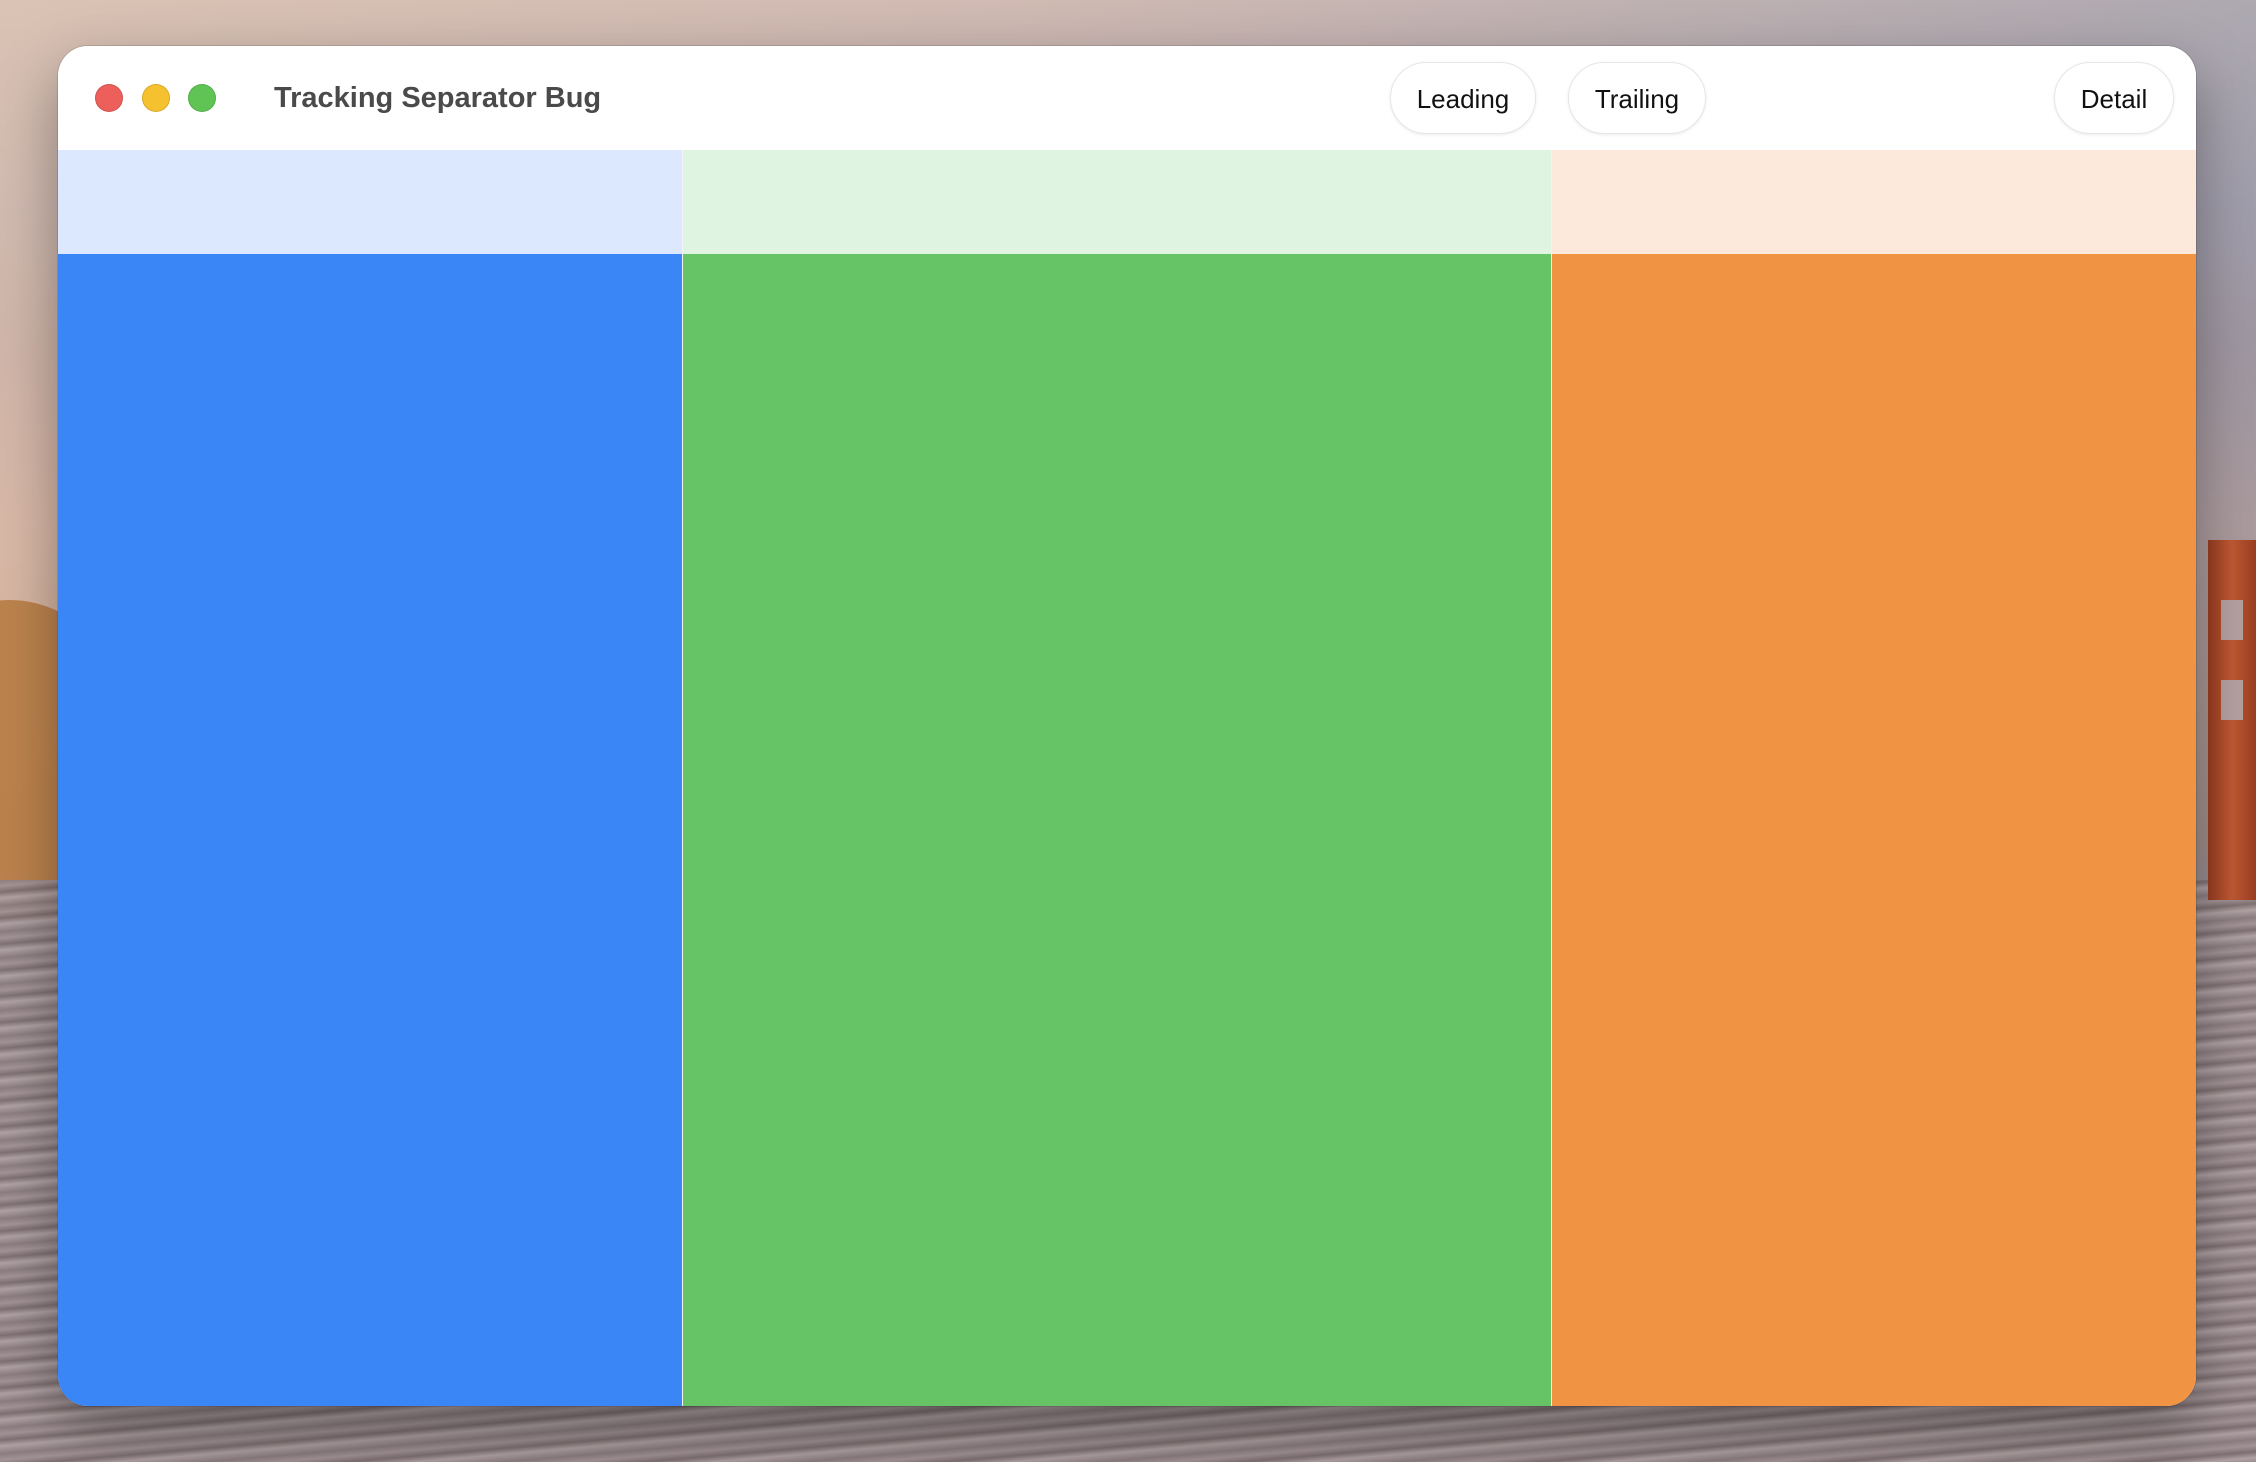 This screenshot has width=2256, height=1462. What do you see at coordinates (1874, 202) in the screenshot?
I see `trailing-column-header` at bounding box center [1874, 202].